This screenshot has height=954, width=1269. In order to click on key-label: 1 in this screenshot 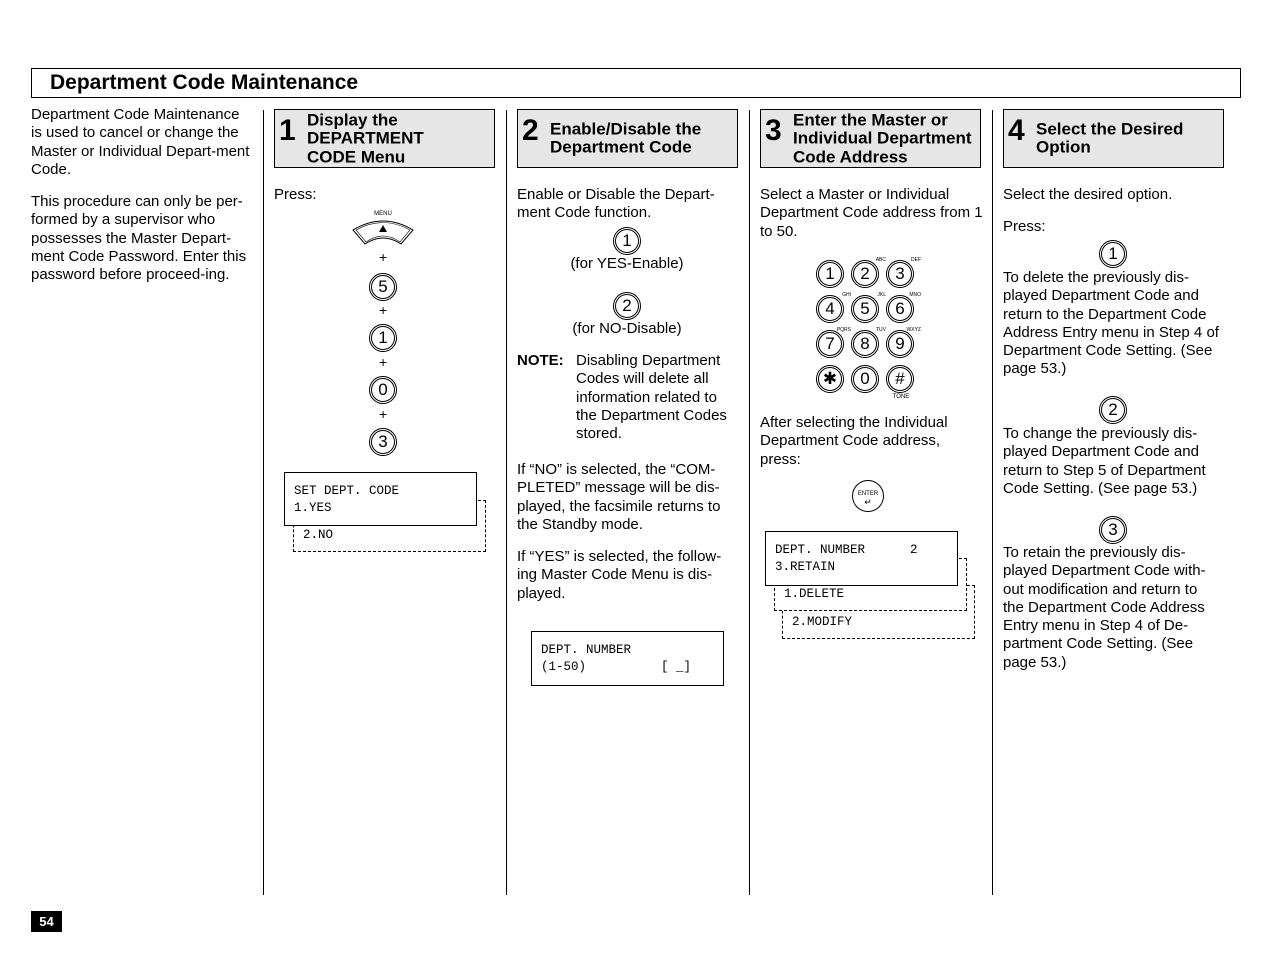, I will do `click(830, 273)`.